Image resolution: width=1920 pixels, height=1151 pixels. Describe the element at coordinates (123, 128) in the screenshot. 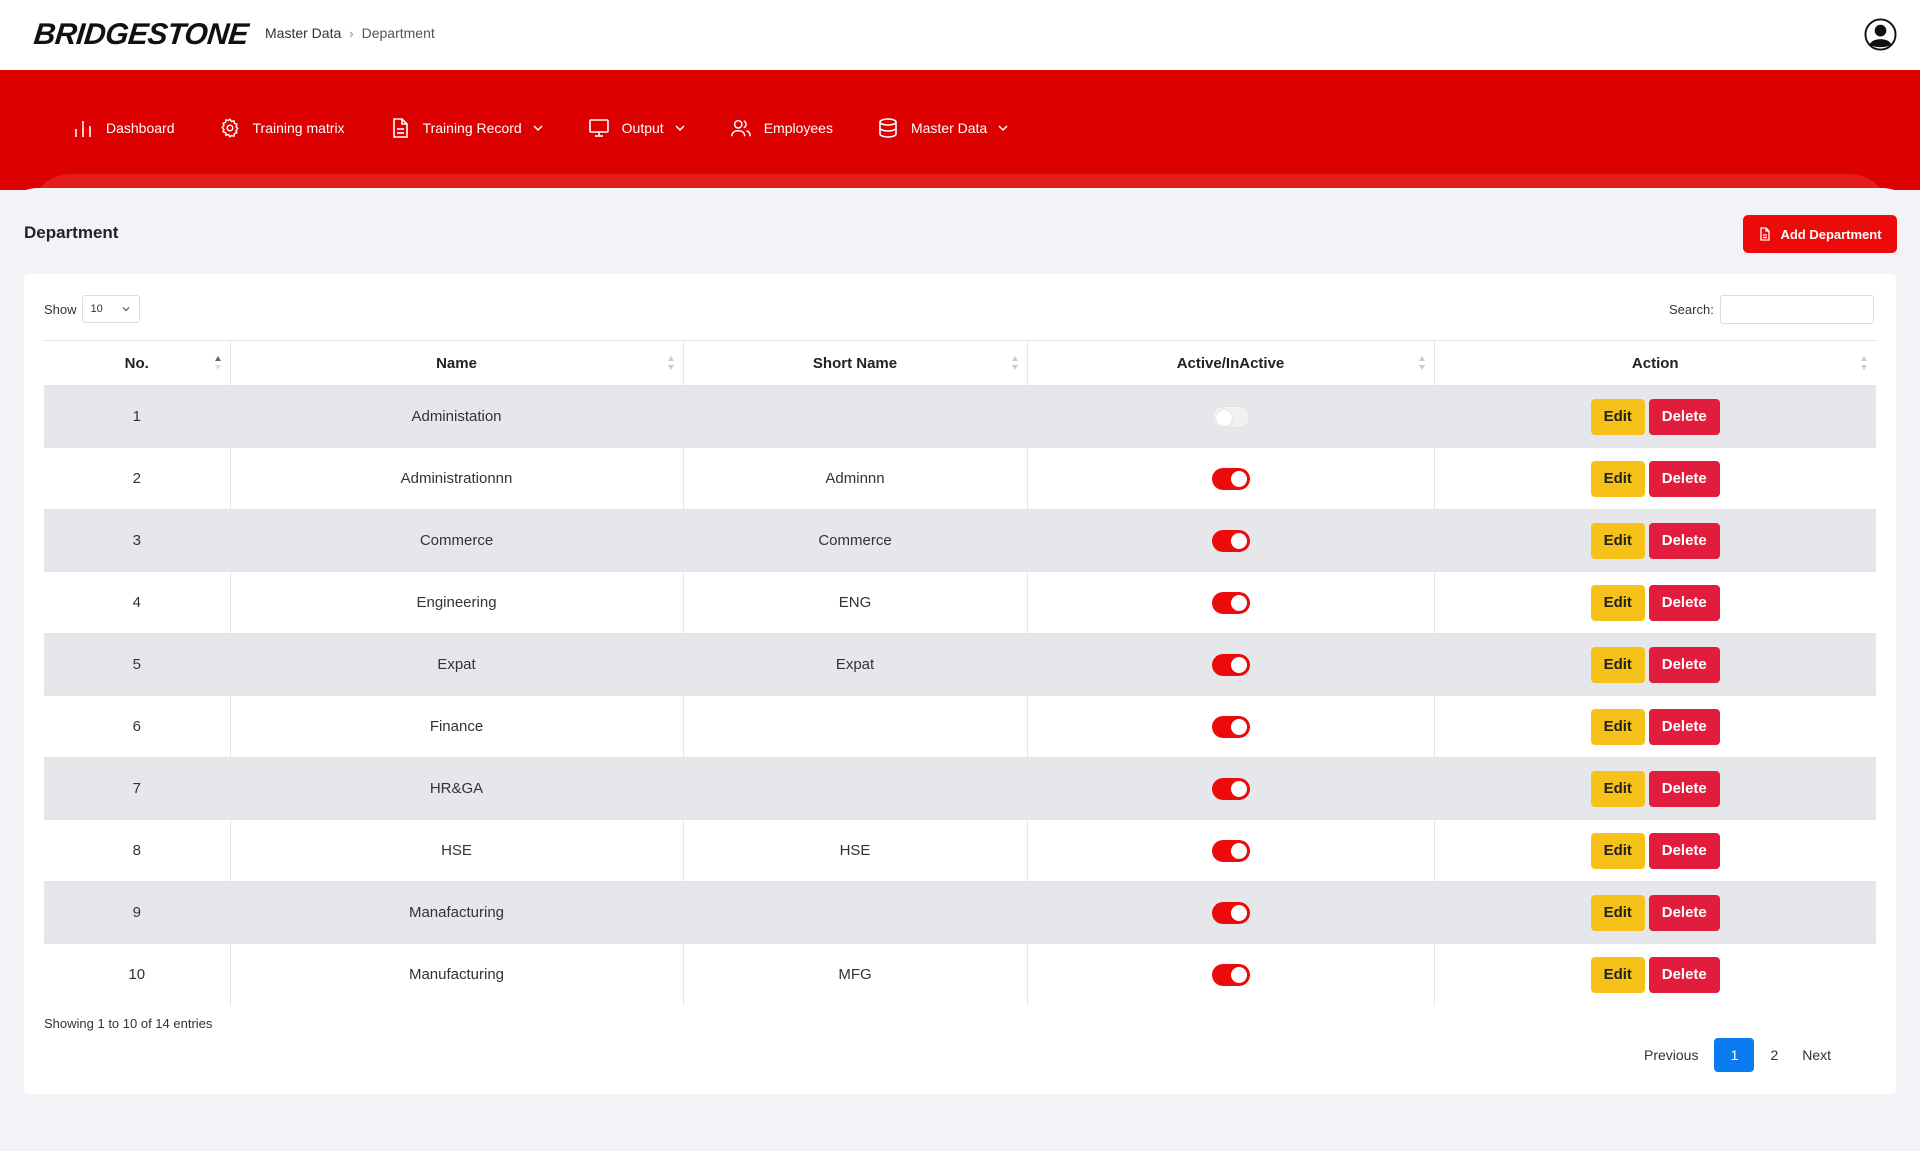

I see `nav-item-dashboard: Dashboard` at that location.